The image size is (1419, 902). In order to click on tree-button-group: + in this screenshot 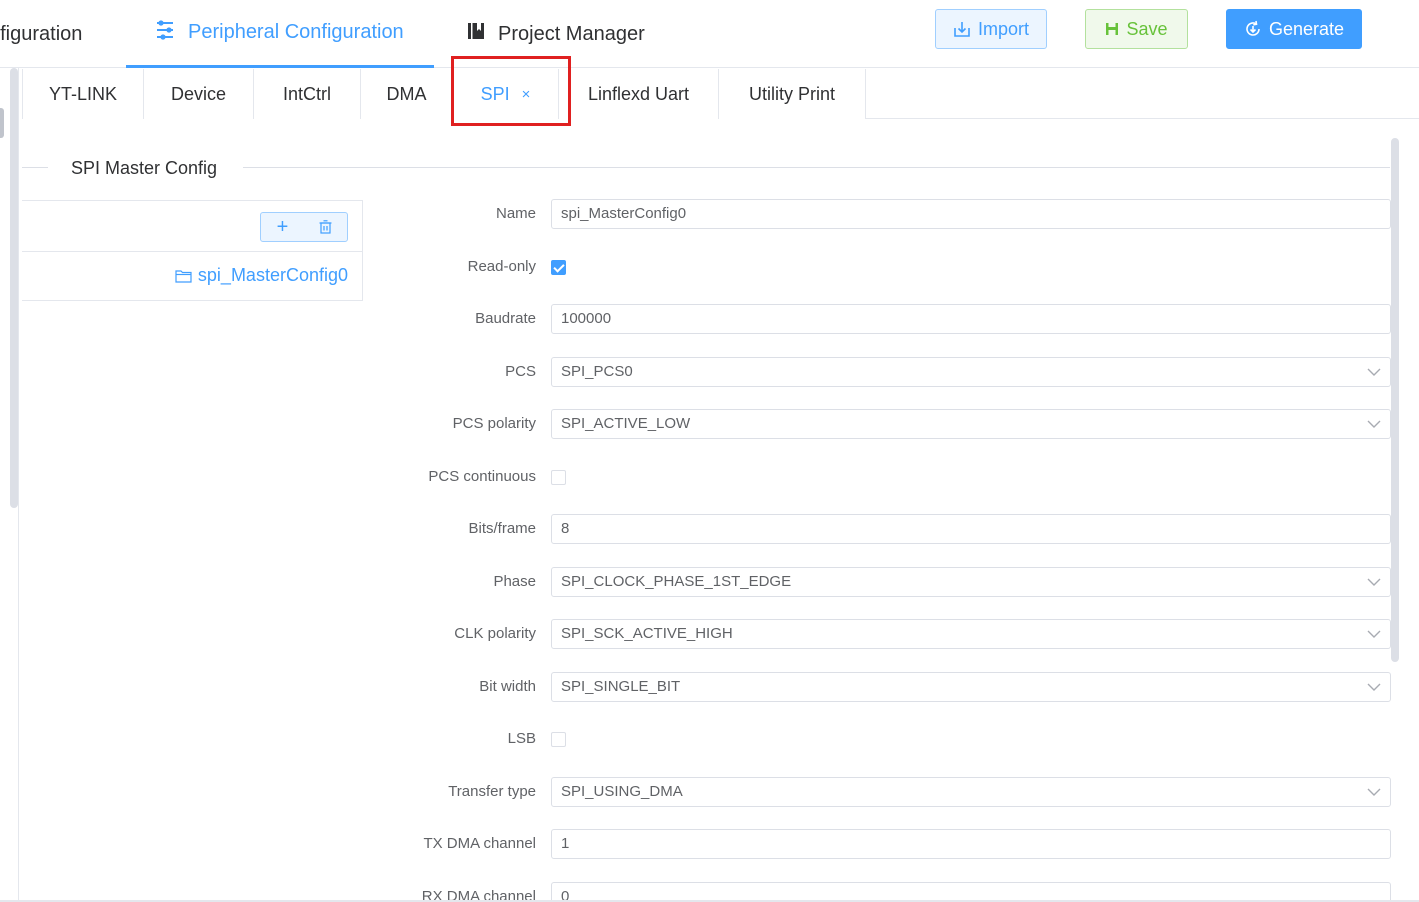, I will do `click(304, 227)`.